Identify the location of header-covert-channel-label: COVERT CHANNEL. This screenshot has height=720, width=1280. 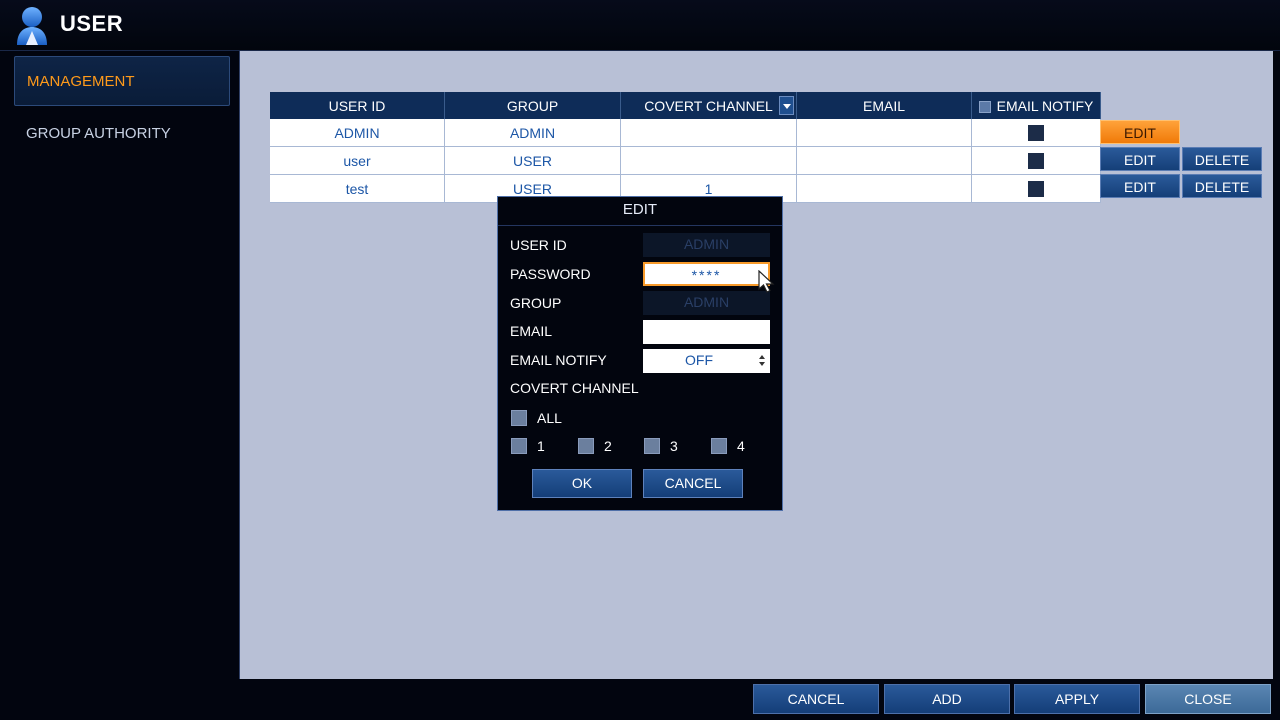
(708, 105).